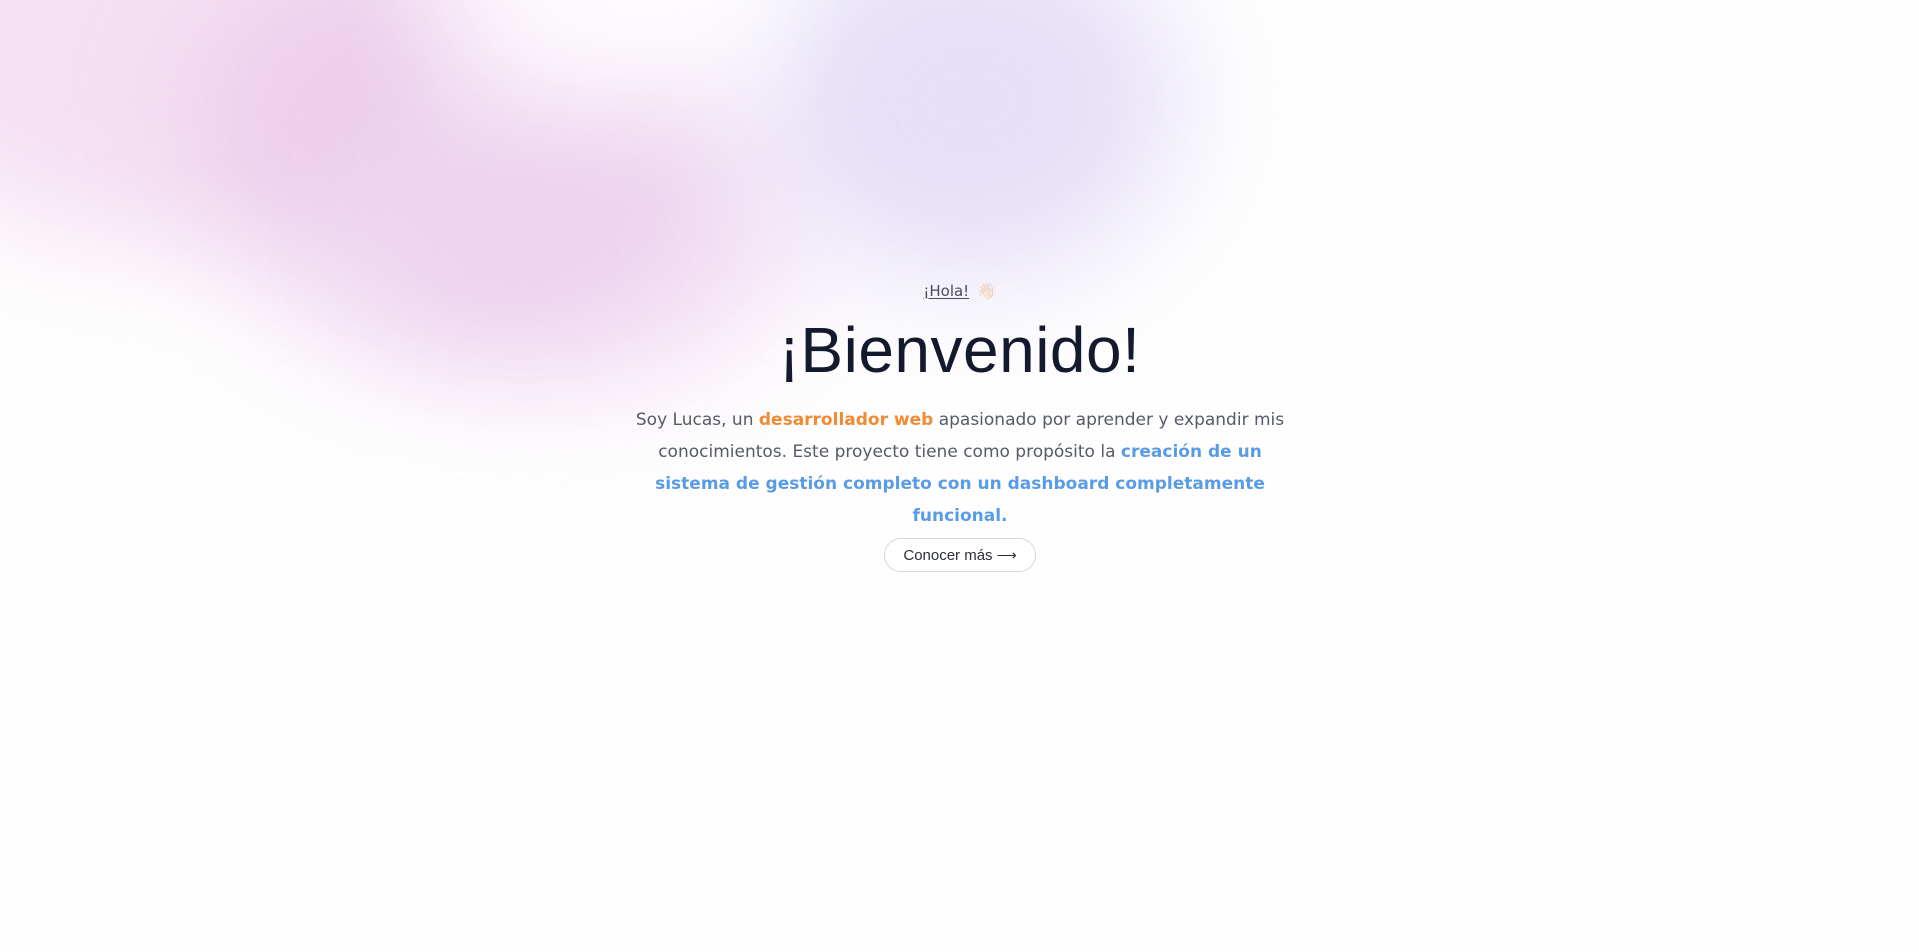 The width and height of the screenshot is (1919, 952). What do you see at coordinates (600, 50) in the screenshot?
I see `background-blob-highlight` at bounding box center [600, 50].